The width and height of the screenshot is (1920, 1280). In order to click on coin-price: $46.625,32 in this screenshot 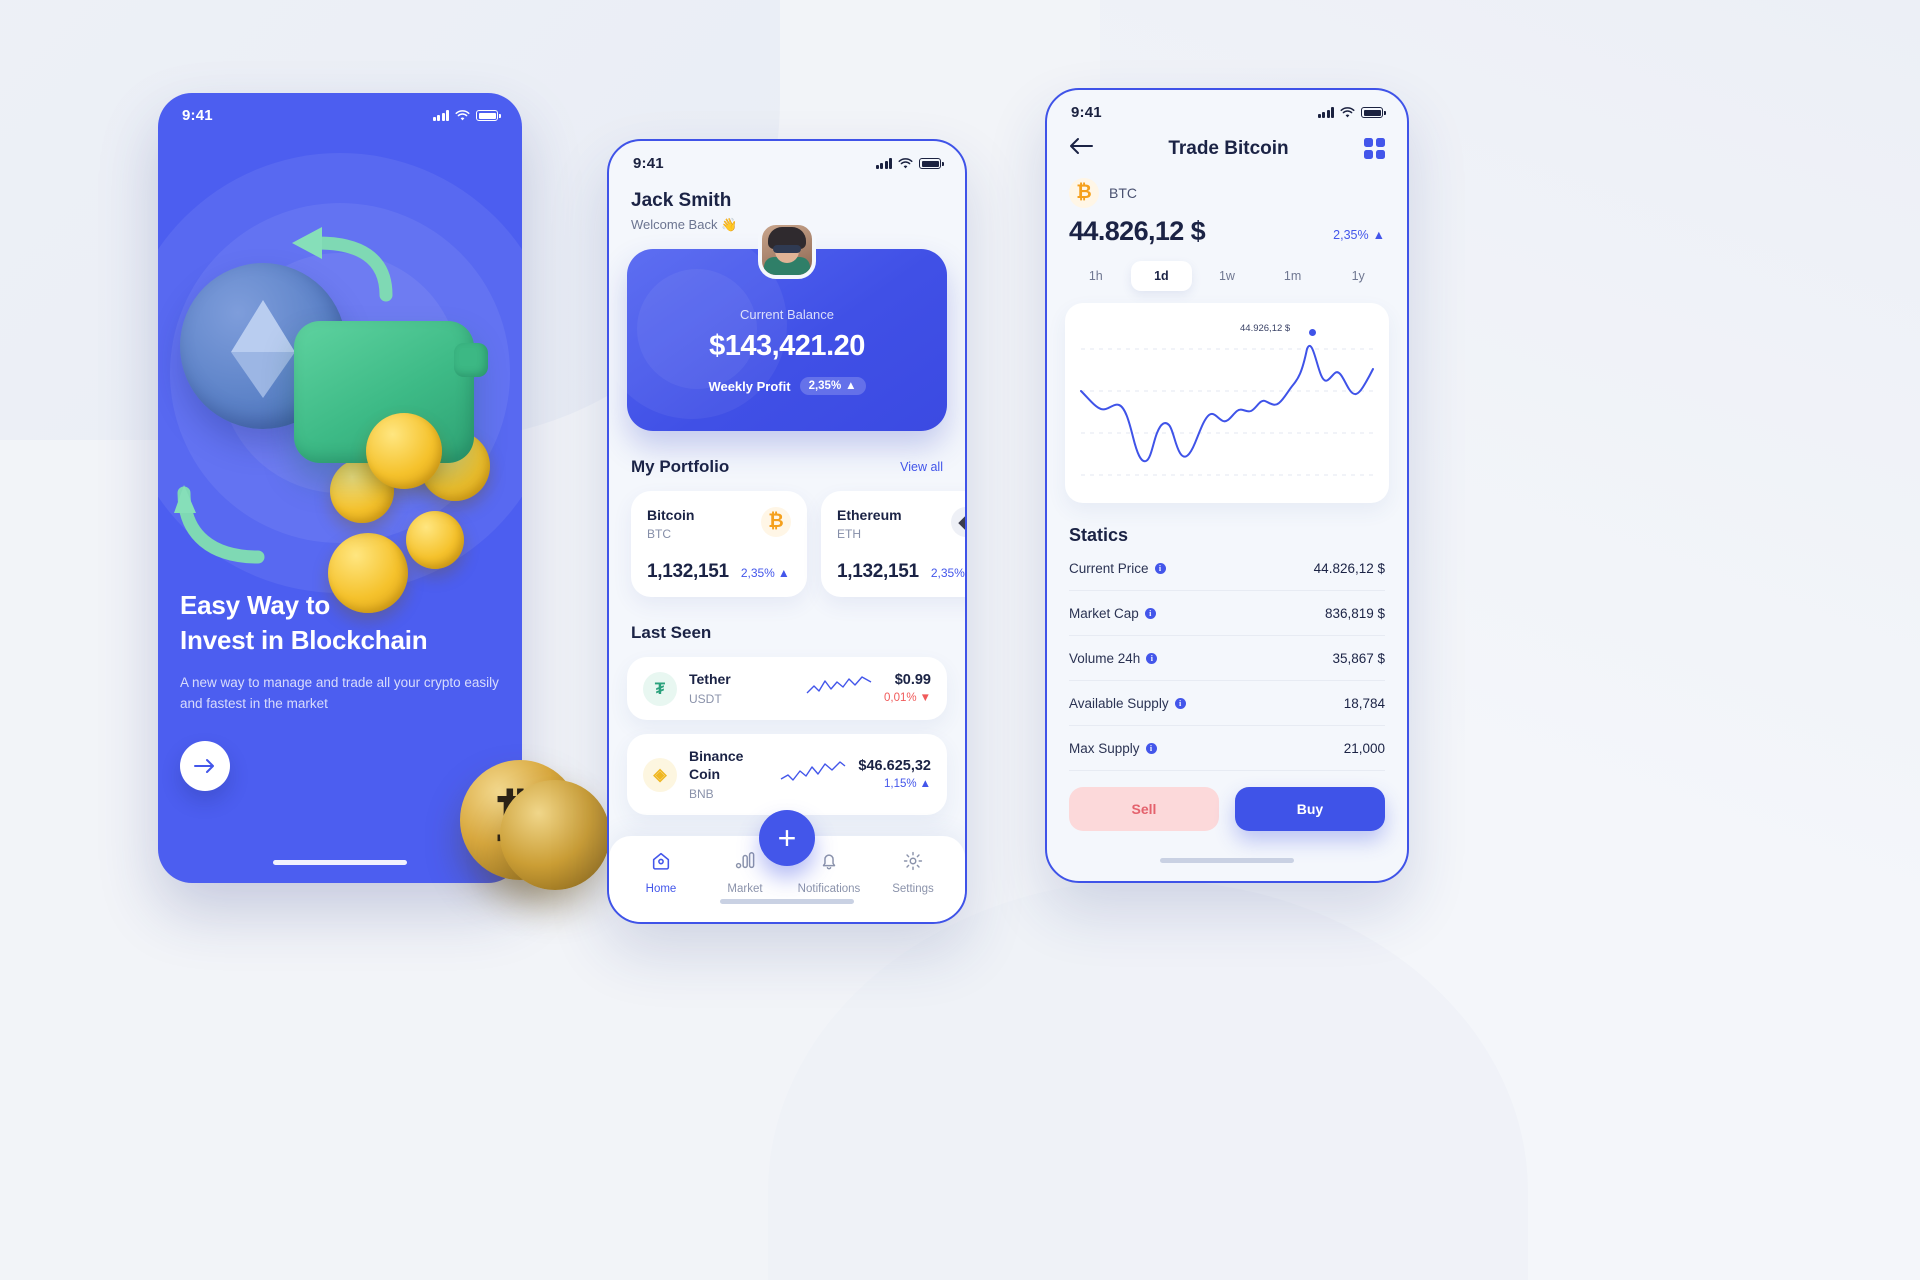, I will do `click(894, 765)`.